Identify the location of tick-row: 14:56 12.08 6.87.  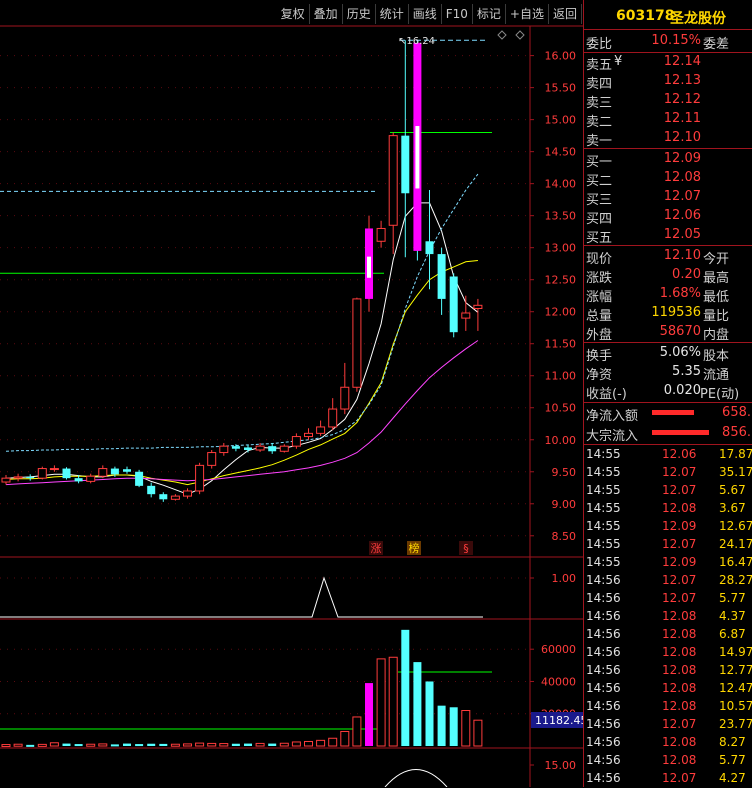
(668, 635).